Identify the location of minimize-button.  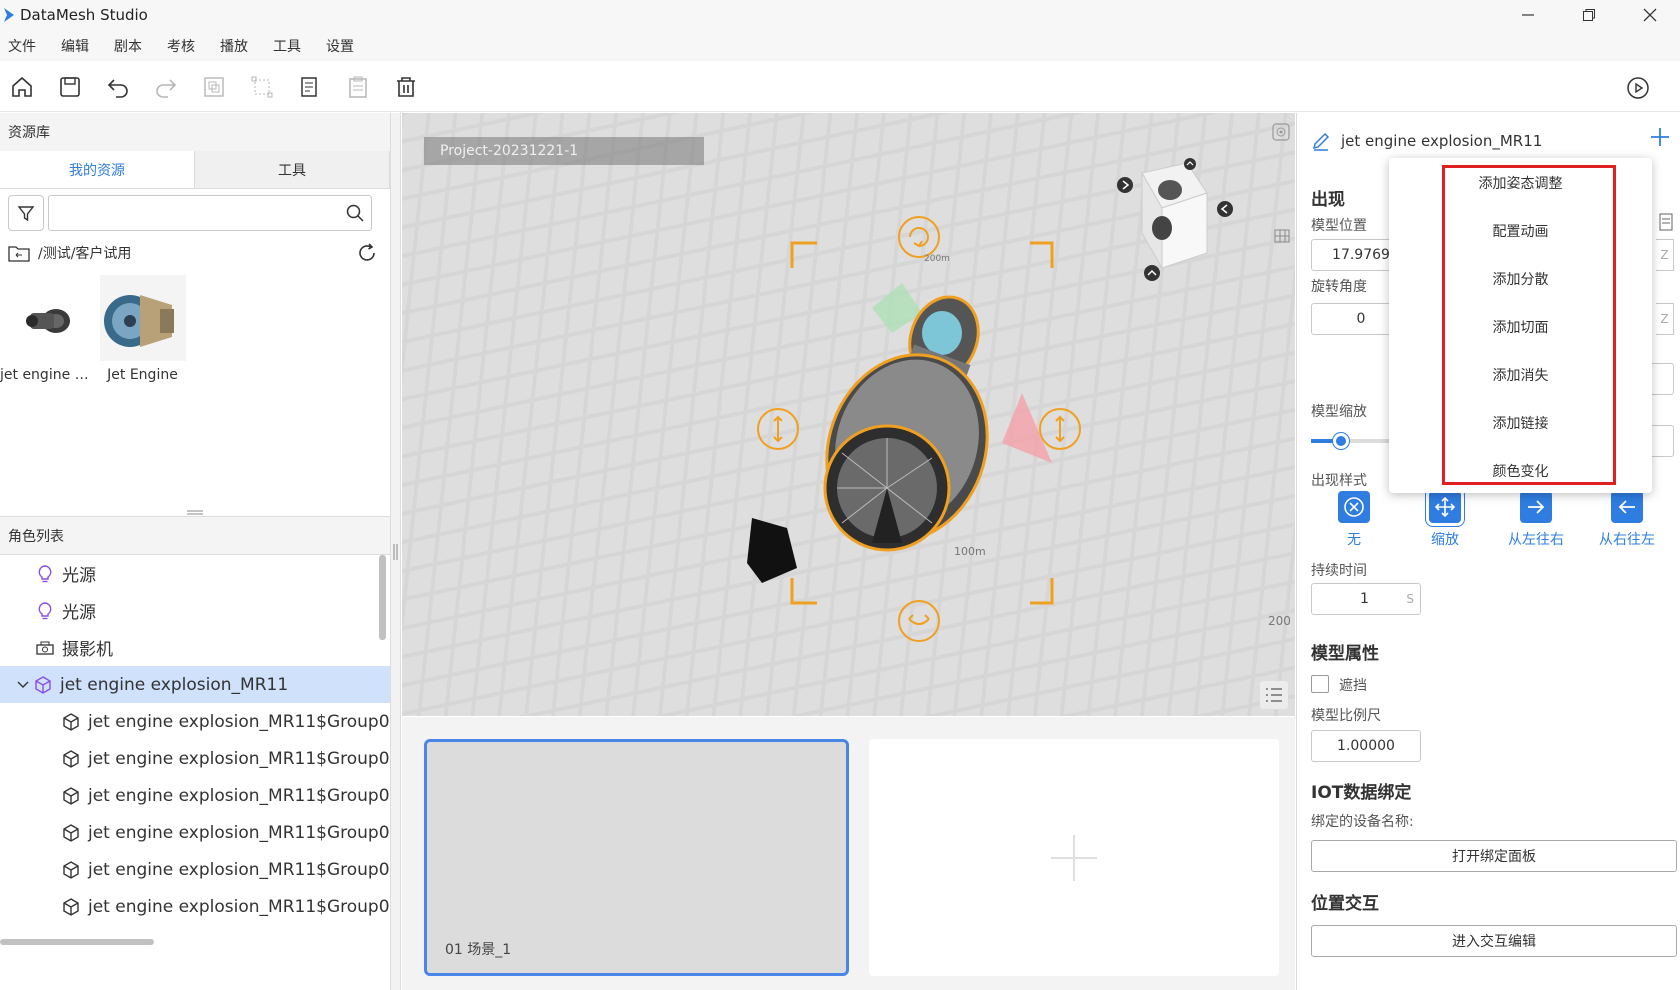
(1527, 15).